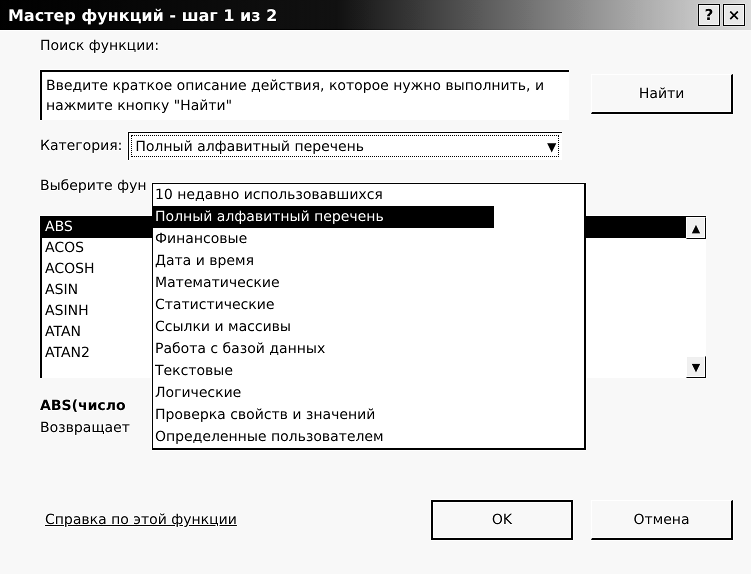  What do you see at coordinates (345, 146) in the screenshot?
I see `category-dropdown: Полный алфавитный перечень ▼` at bounding box center [345, 146].